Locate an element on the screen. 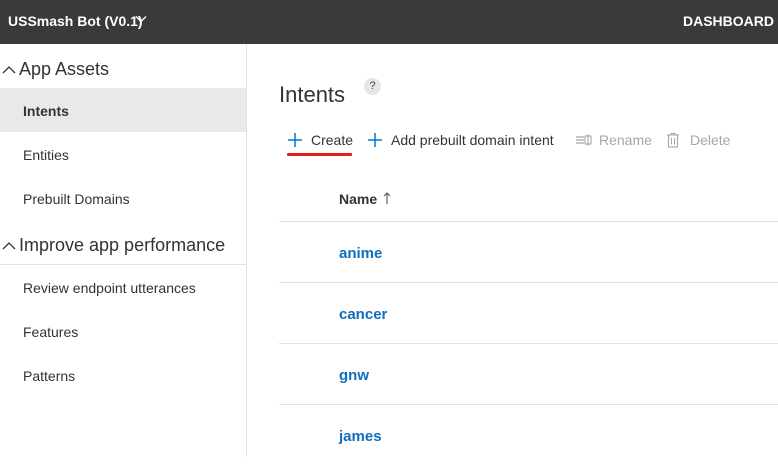  table-header: Name is located at coordinates (528, 199).